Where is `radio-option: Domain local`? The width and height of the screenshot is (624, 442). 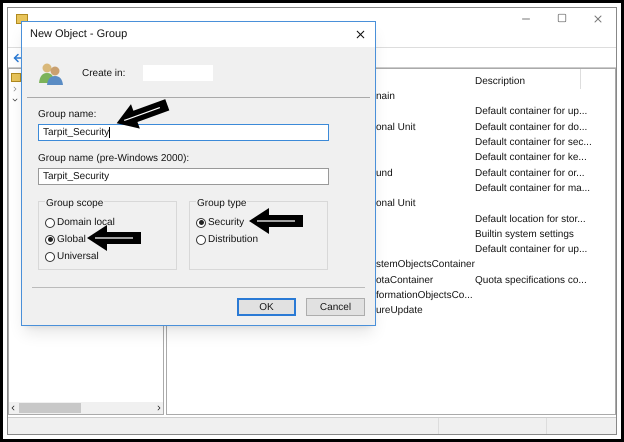 radio-option: Domain local is located at coordinates (80, 222).